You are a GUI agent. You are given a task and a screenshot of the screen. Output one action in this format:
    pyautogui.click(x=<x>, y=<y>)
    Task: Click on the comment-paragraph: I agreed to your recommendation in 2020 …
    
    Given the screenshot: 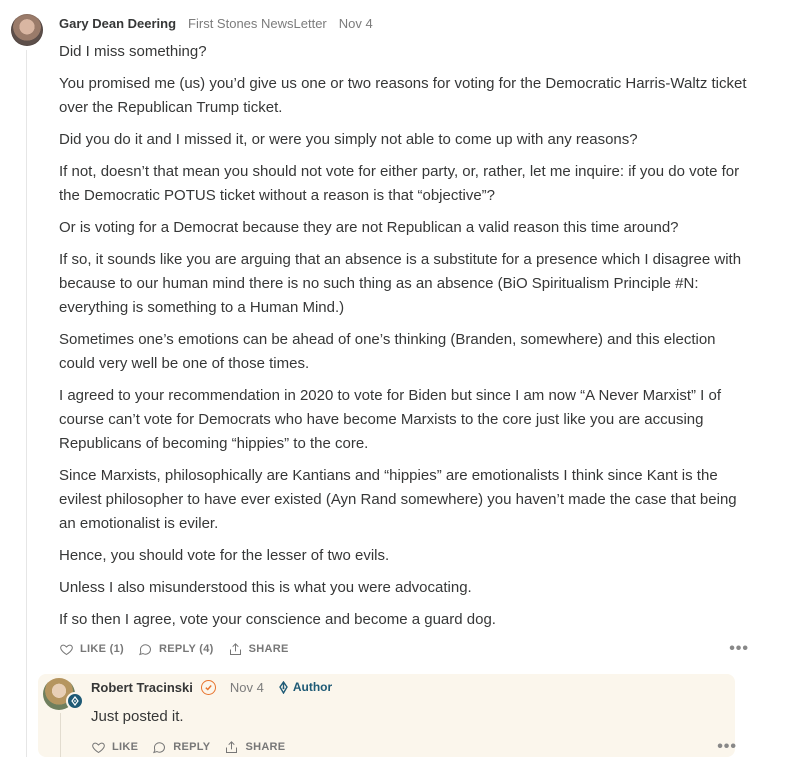 What is the action you would take?
    pyautogui.click(x=390, y=419)
    